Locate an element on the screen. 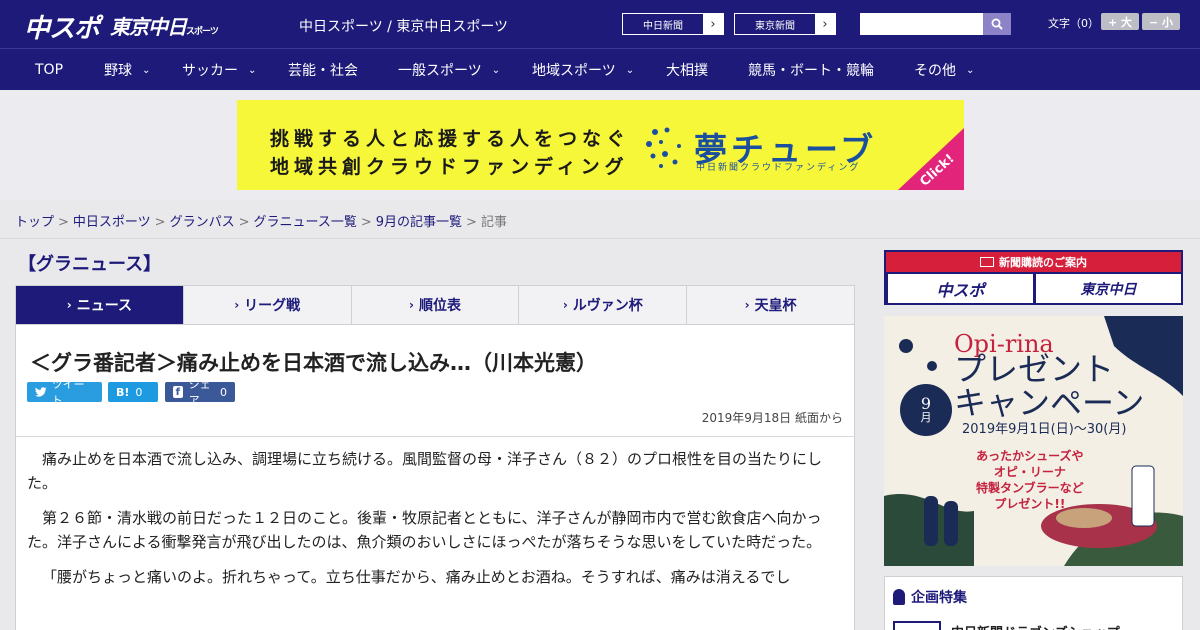  nav-item-entertainment: 芸能・社会 is located at coordinates (323, 70).